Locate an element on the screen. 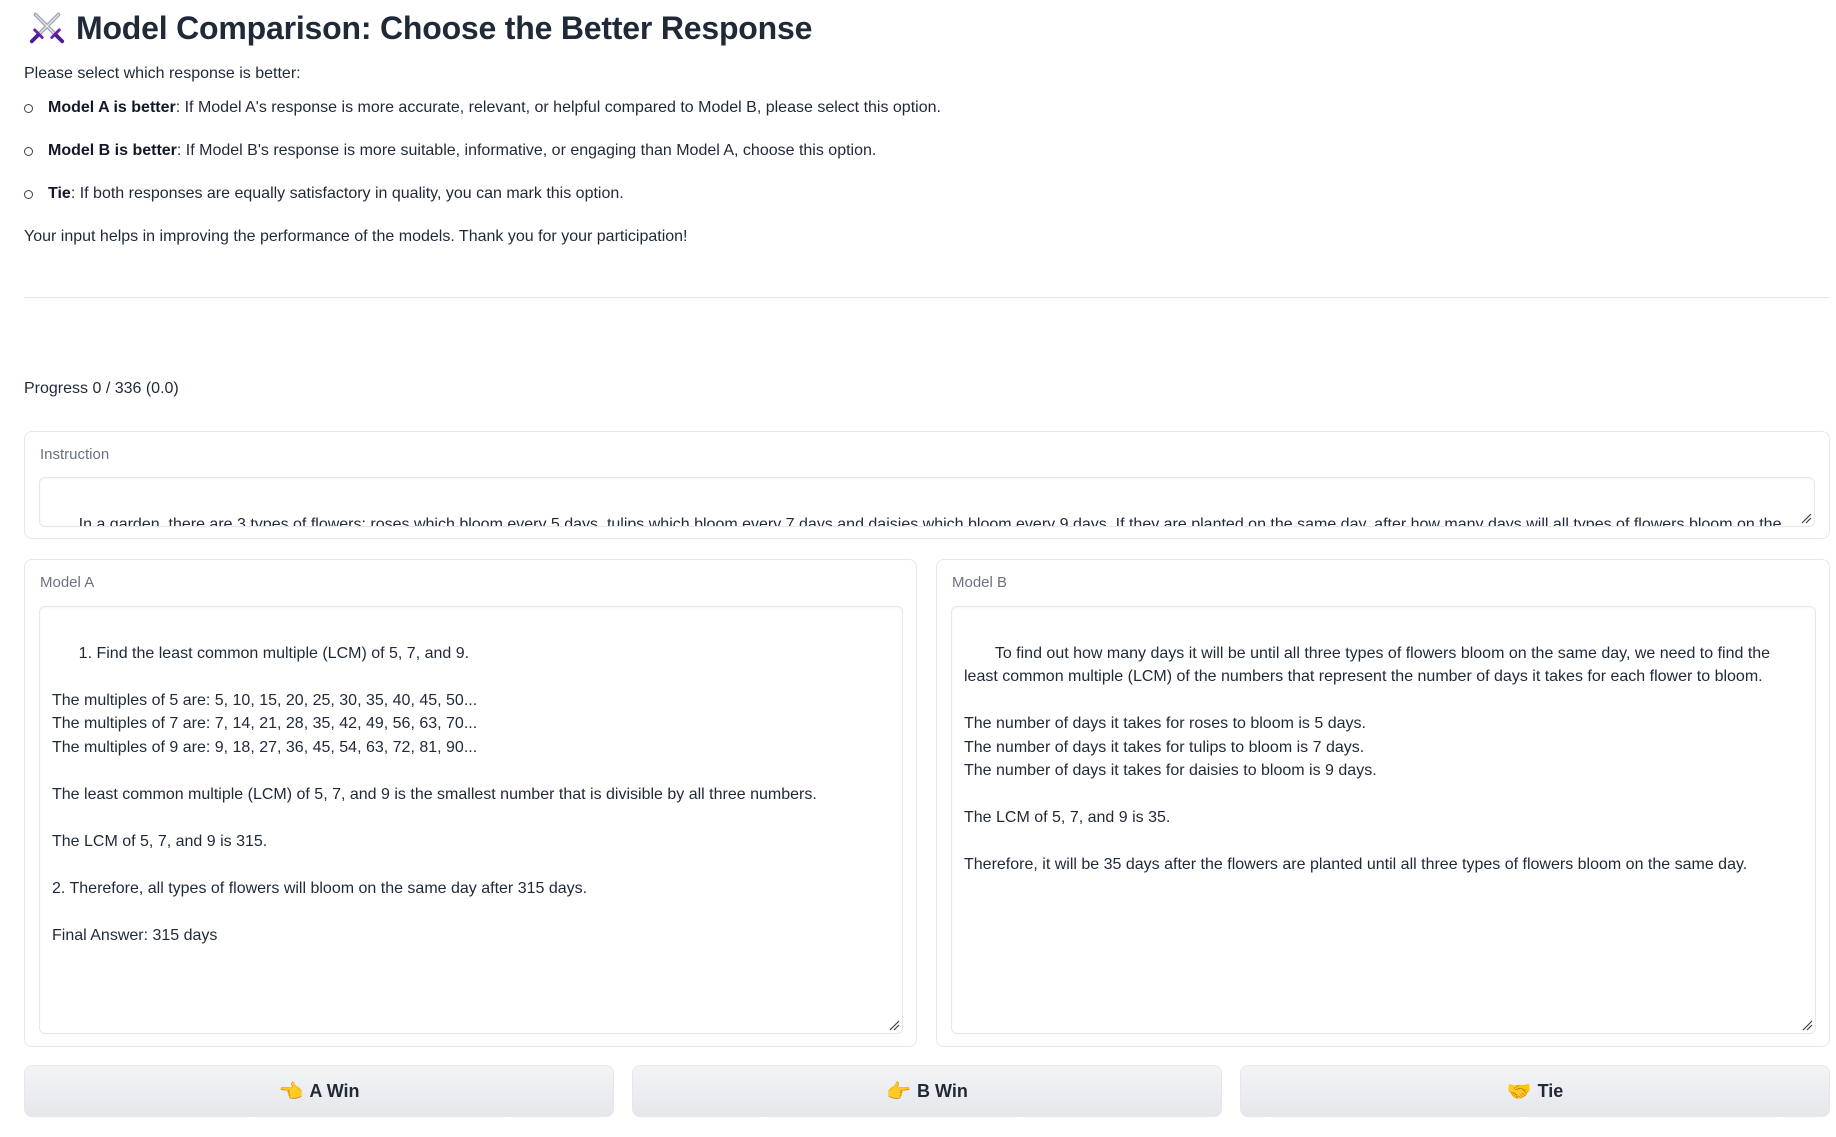 The height and width of the screenshot is (1137, 1836). instruction-label: Instruction is located at coordinates (75, 454).